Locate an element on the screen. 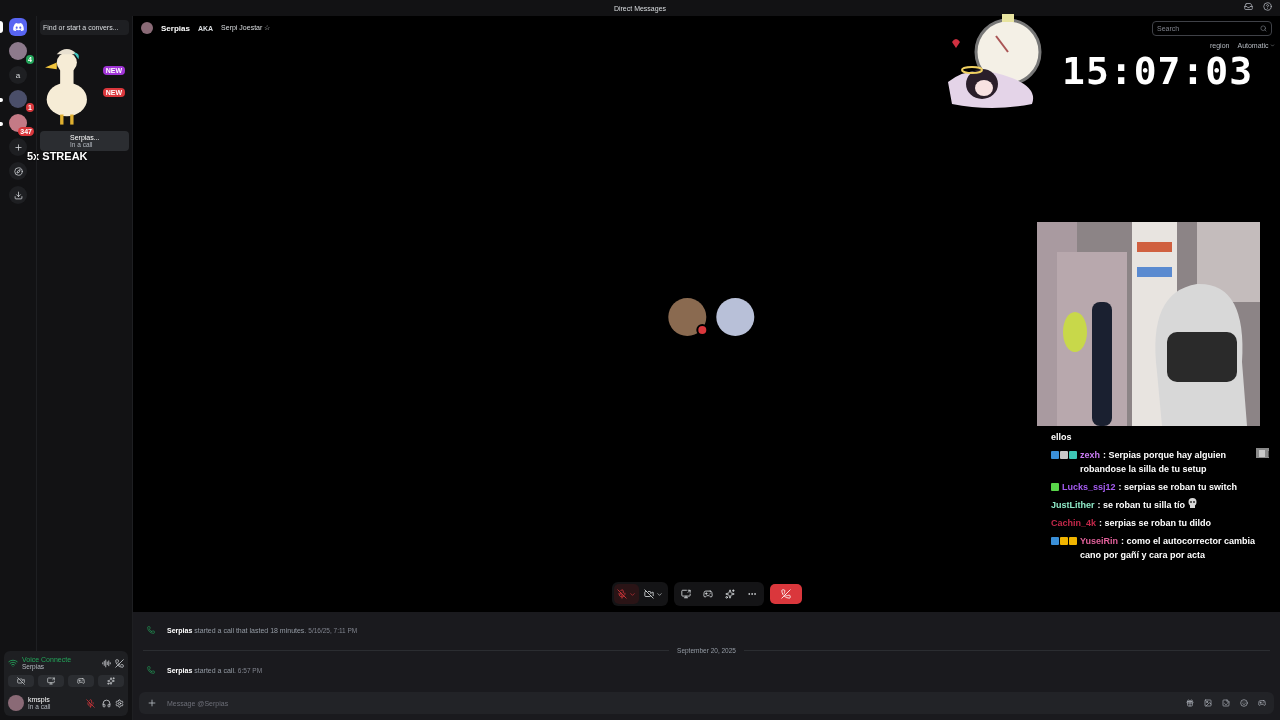  chat-message: YuseiRin : como el autocorrector cambia cano por gañí y cara por acta is located at coordinates (1168, 548).